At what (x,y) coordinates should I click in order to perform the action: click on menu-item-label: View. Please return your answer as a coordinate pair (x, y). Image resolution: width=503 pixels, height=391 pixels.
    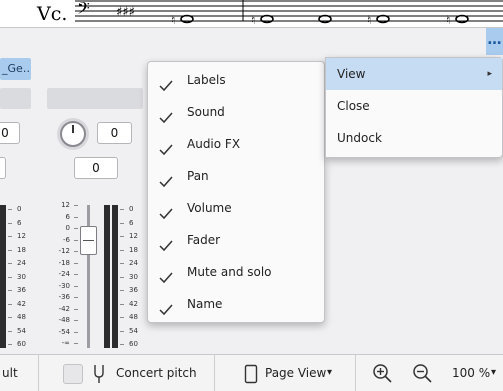
    Looking at the image, I should click on (351, 74).